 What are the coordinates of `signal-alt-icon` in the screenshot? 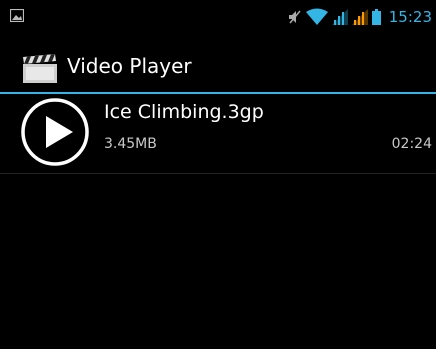 It's located at (359, 17).